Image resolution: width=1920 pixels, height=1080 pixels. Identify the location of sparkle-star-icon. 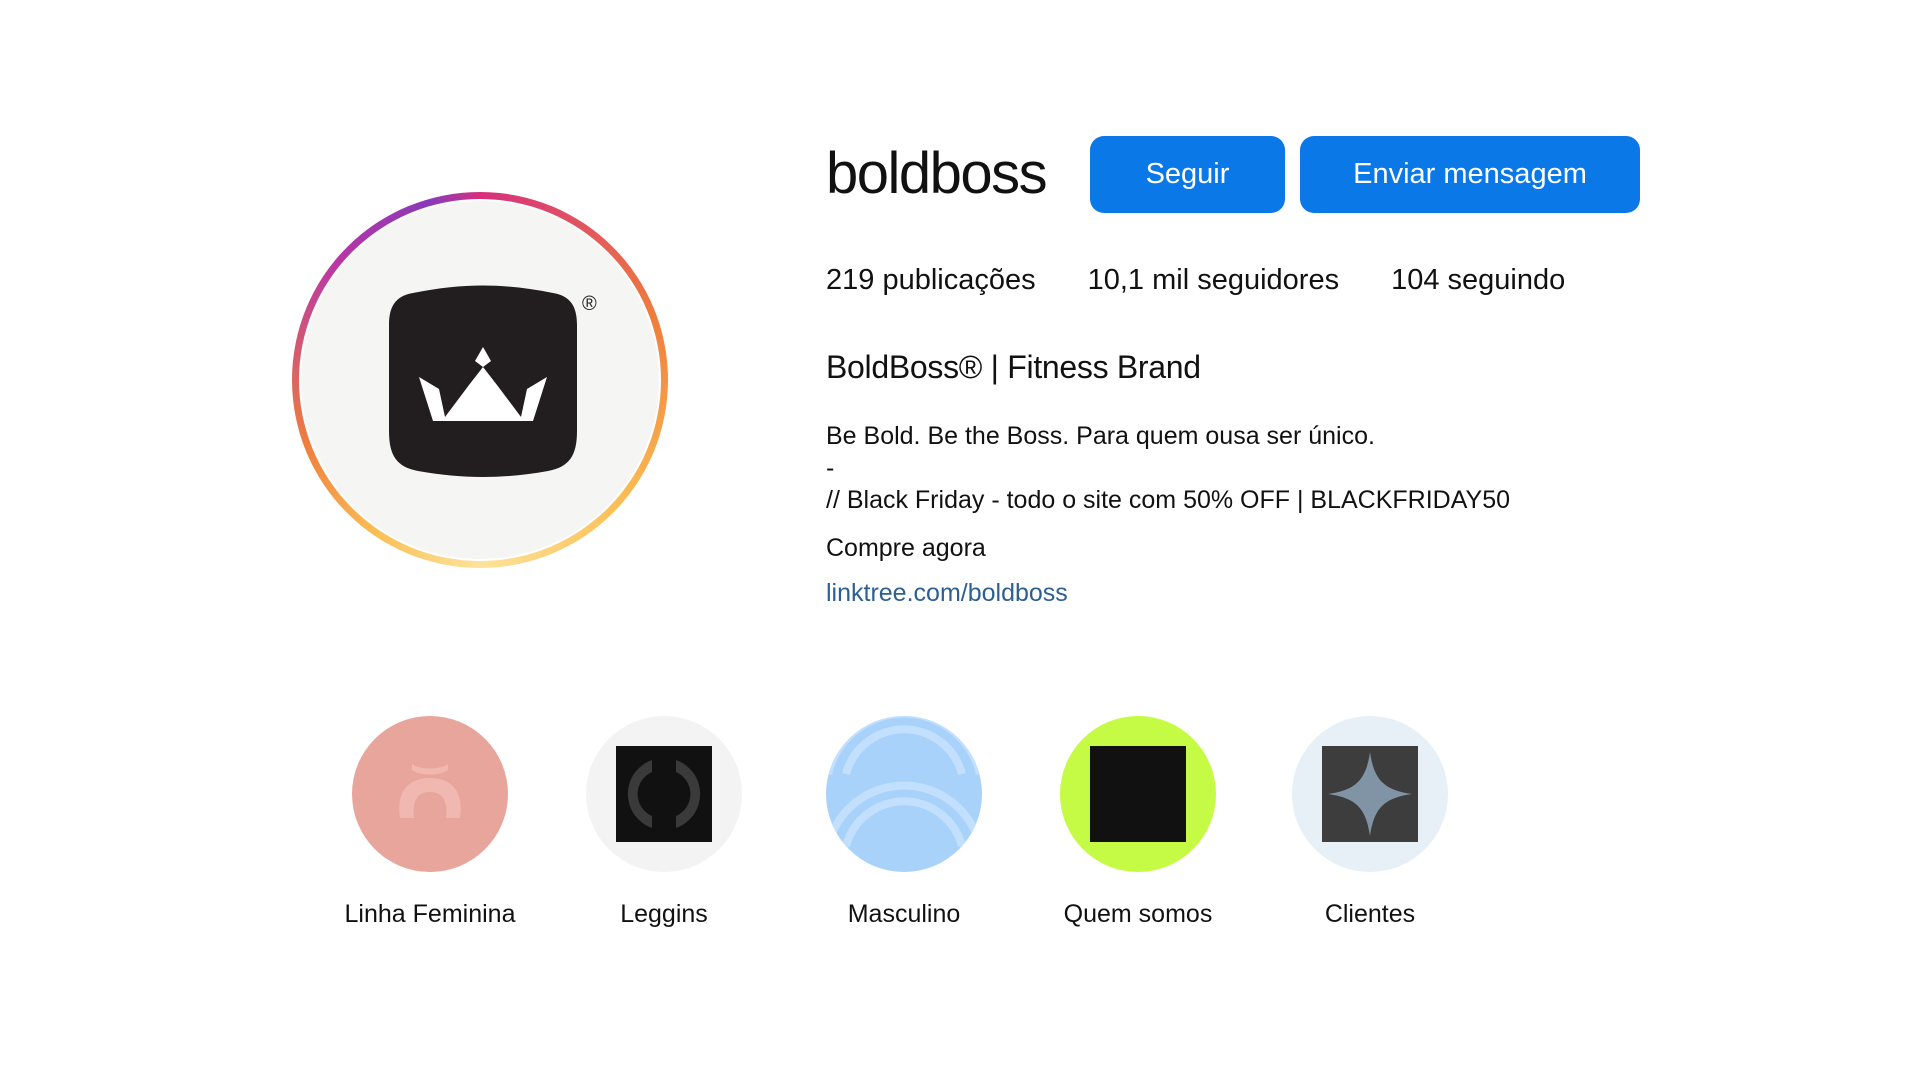
(1370, 794).